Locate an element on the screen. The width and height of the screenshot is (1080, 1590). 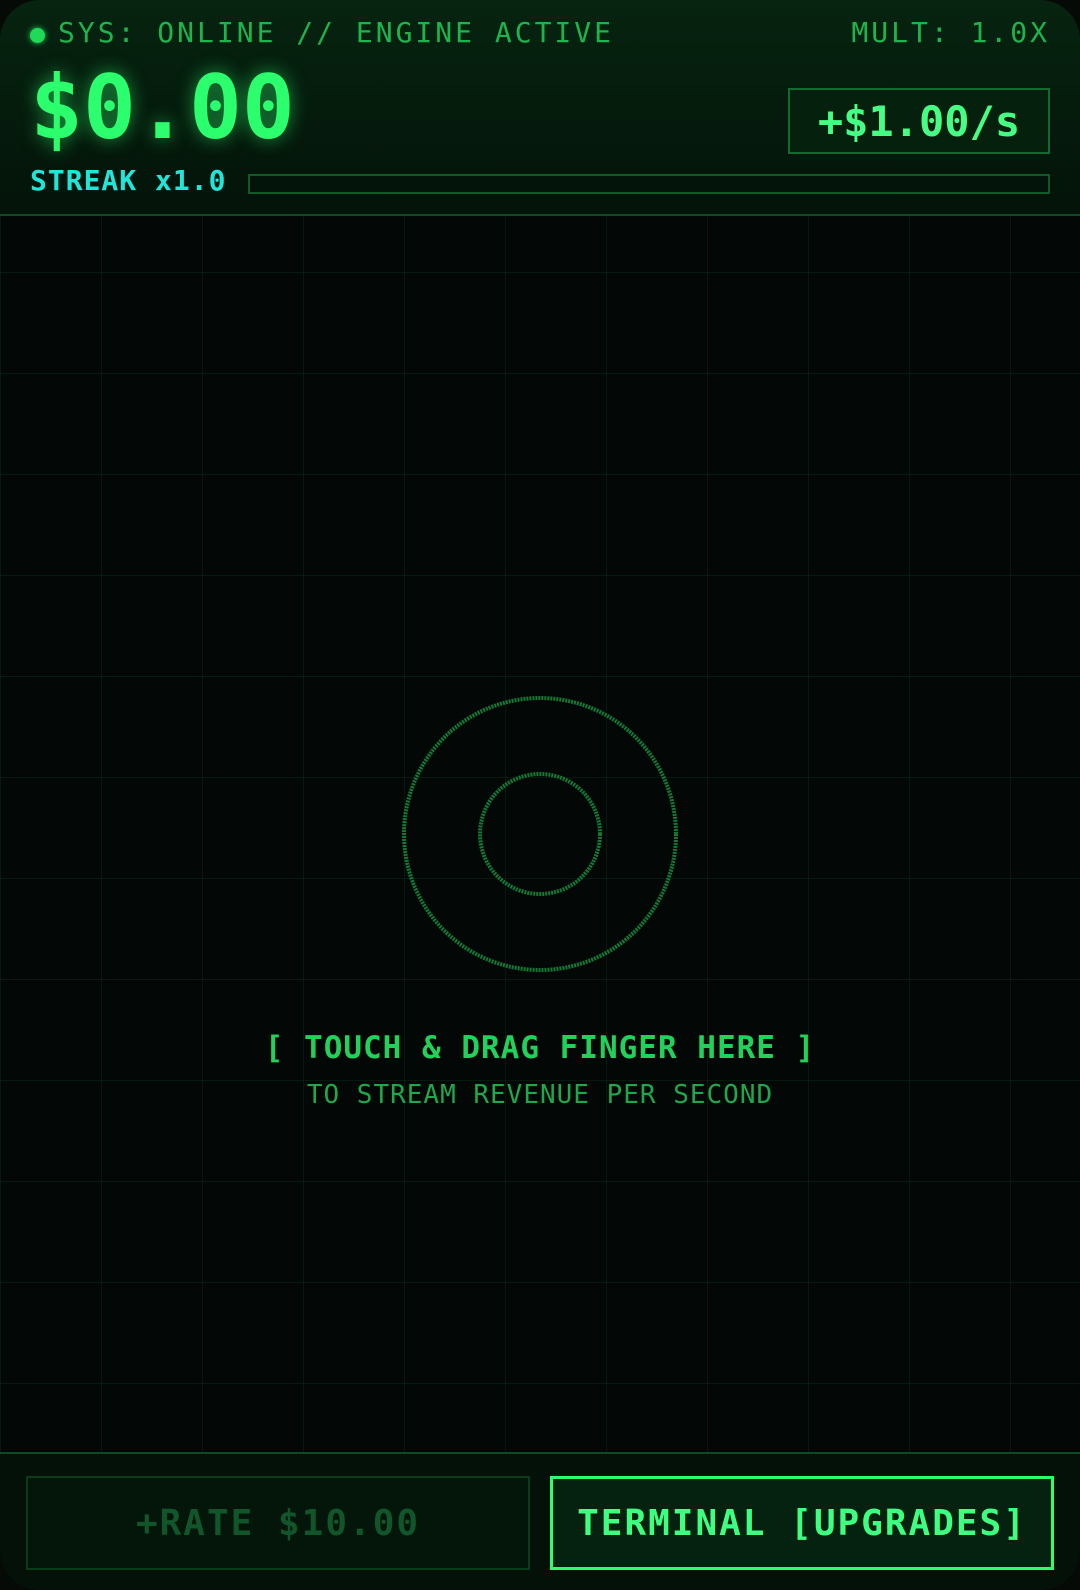
balance-display: $0.00 is located at coordinates (162, 107).